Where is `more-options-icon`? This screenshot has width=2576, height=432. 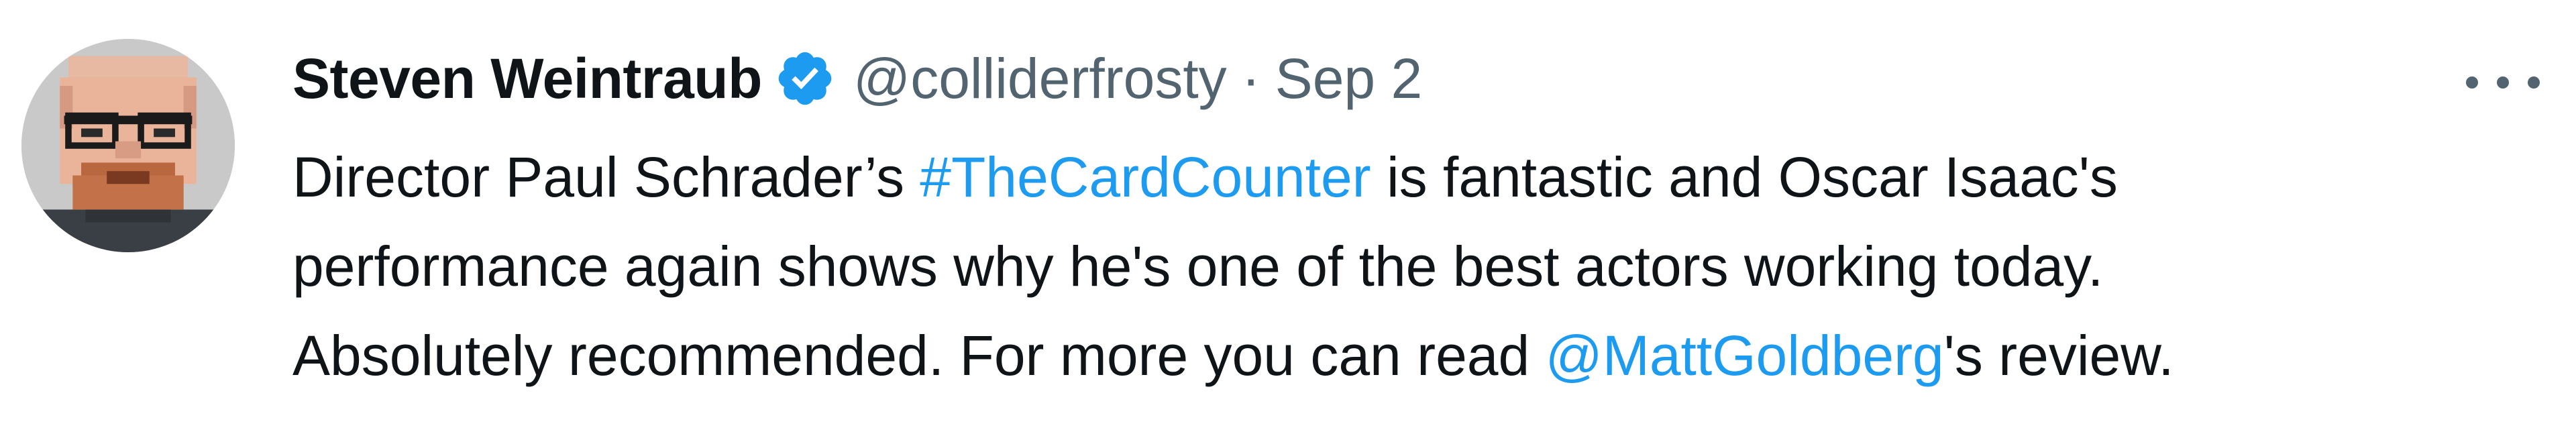
more-options-icon is located at coordinates (2503, 83).